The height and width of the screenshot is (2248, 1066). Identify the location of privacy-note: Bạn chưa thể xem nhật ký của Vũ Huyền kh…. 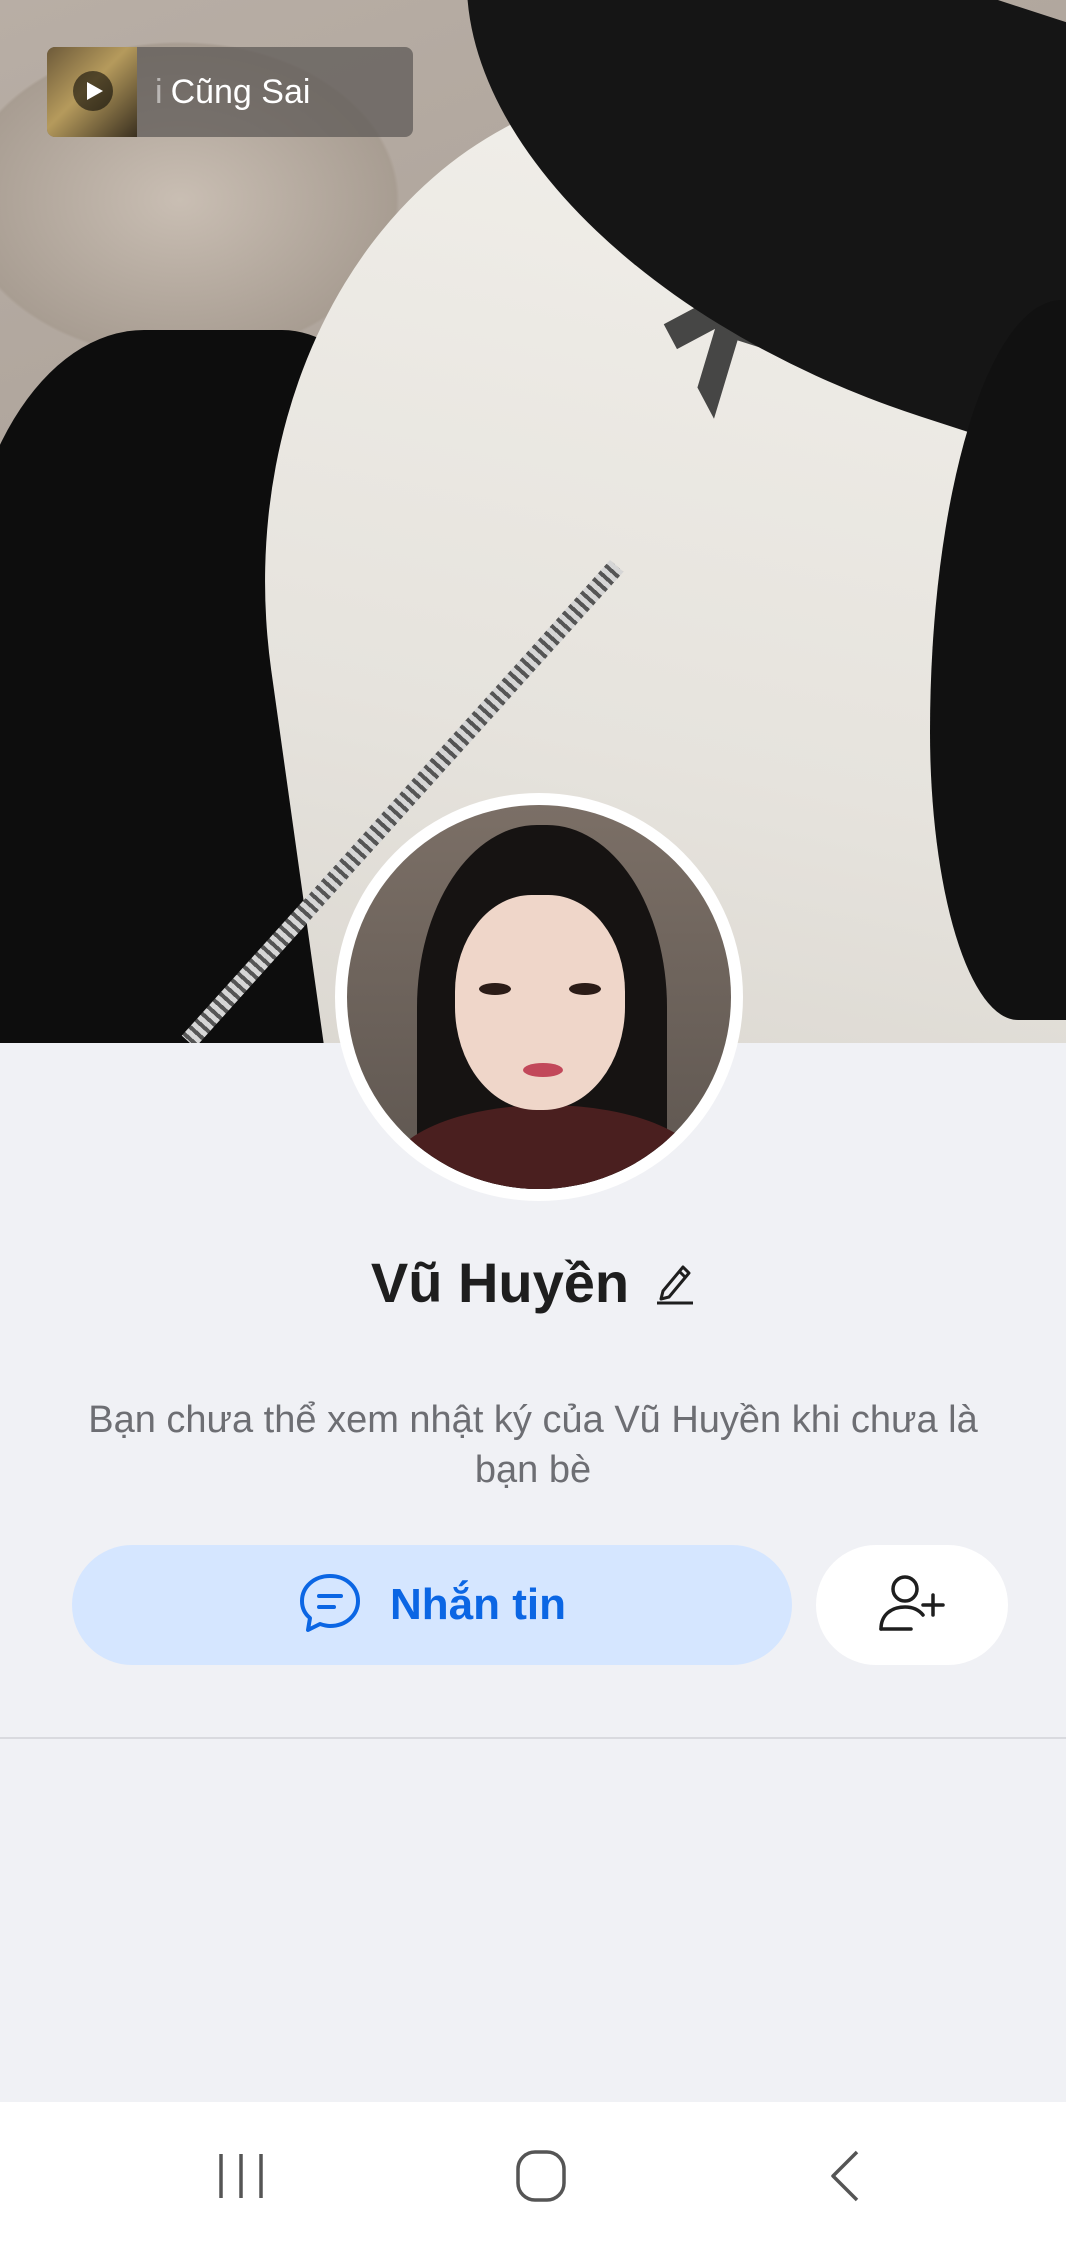
(533, 1445).